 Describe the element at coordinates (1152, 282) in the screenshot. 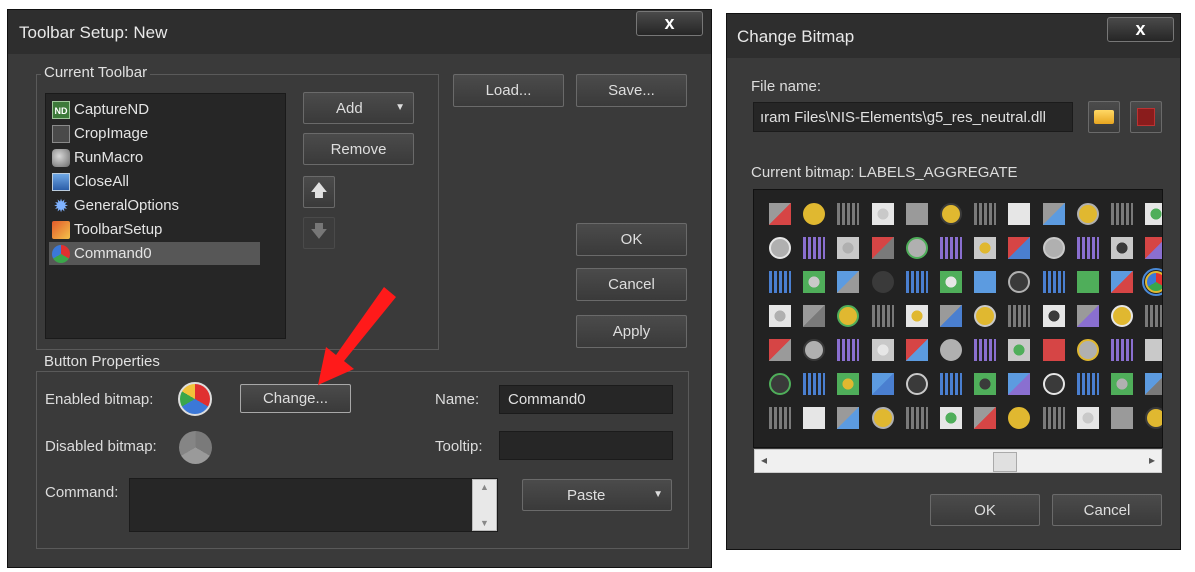

I see `bitmap-tile-selected` at that location.